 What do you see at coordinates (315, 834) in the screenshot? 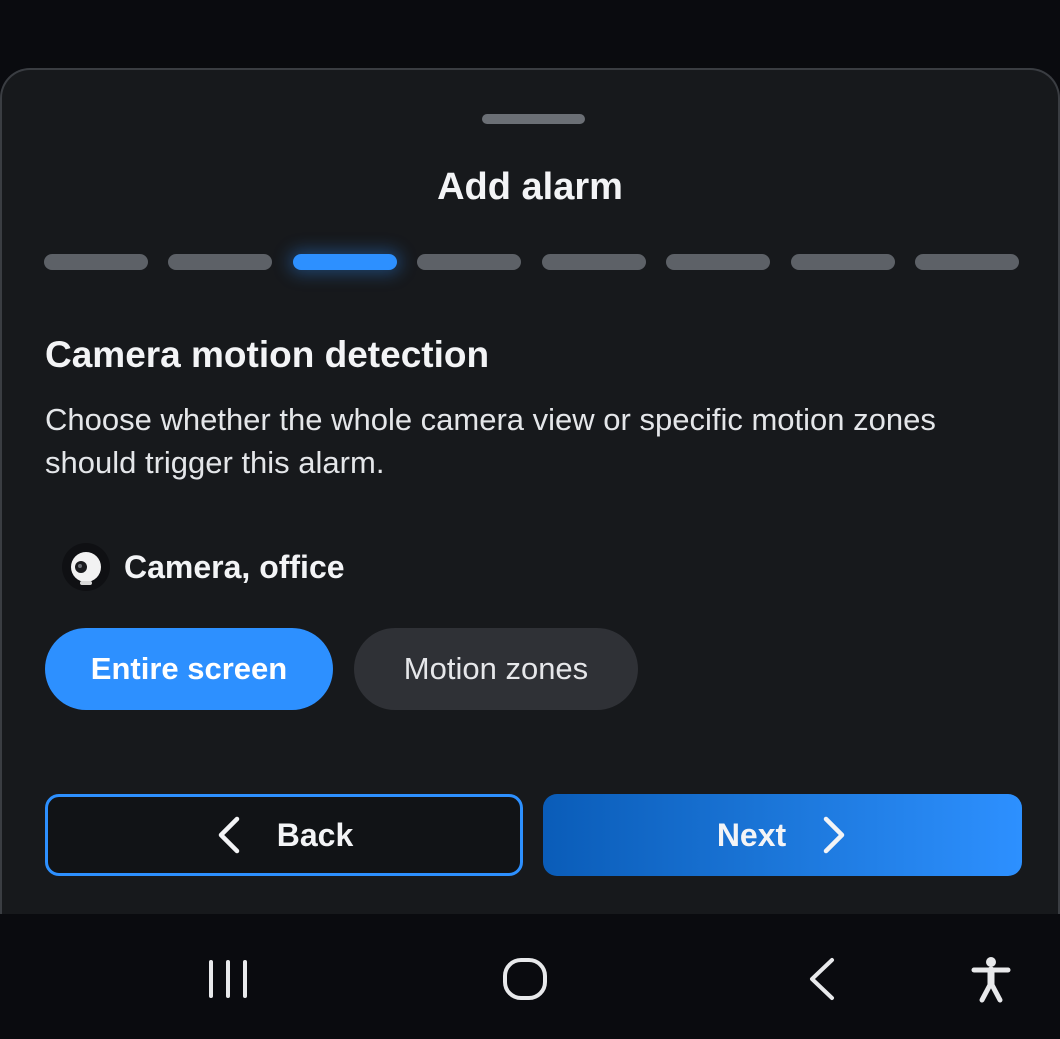
I see `back-button-label: Back` at bounding box center [315, 834].